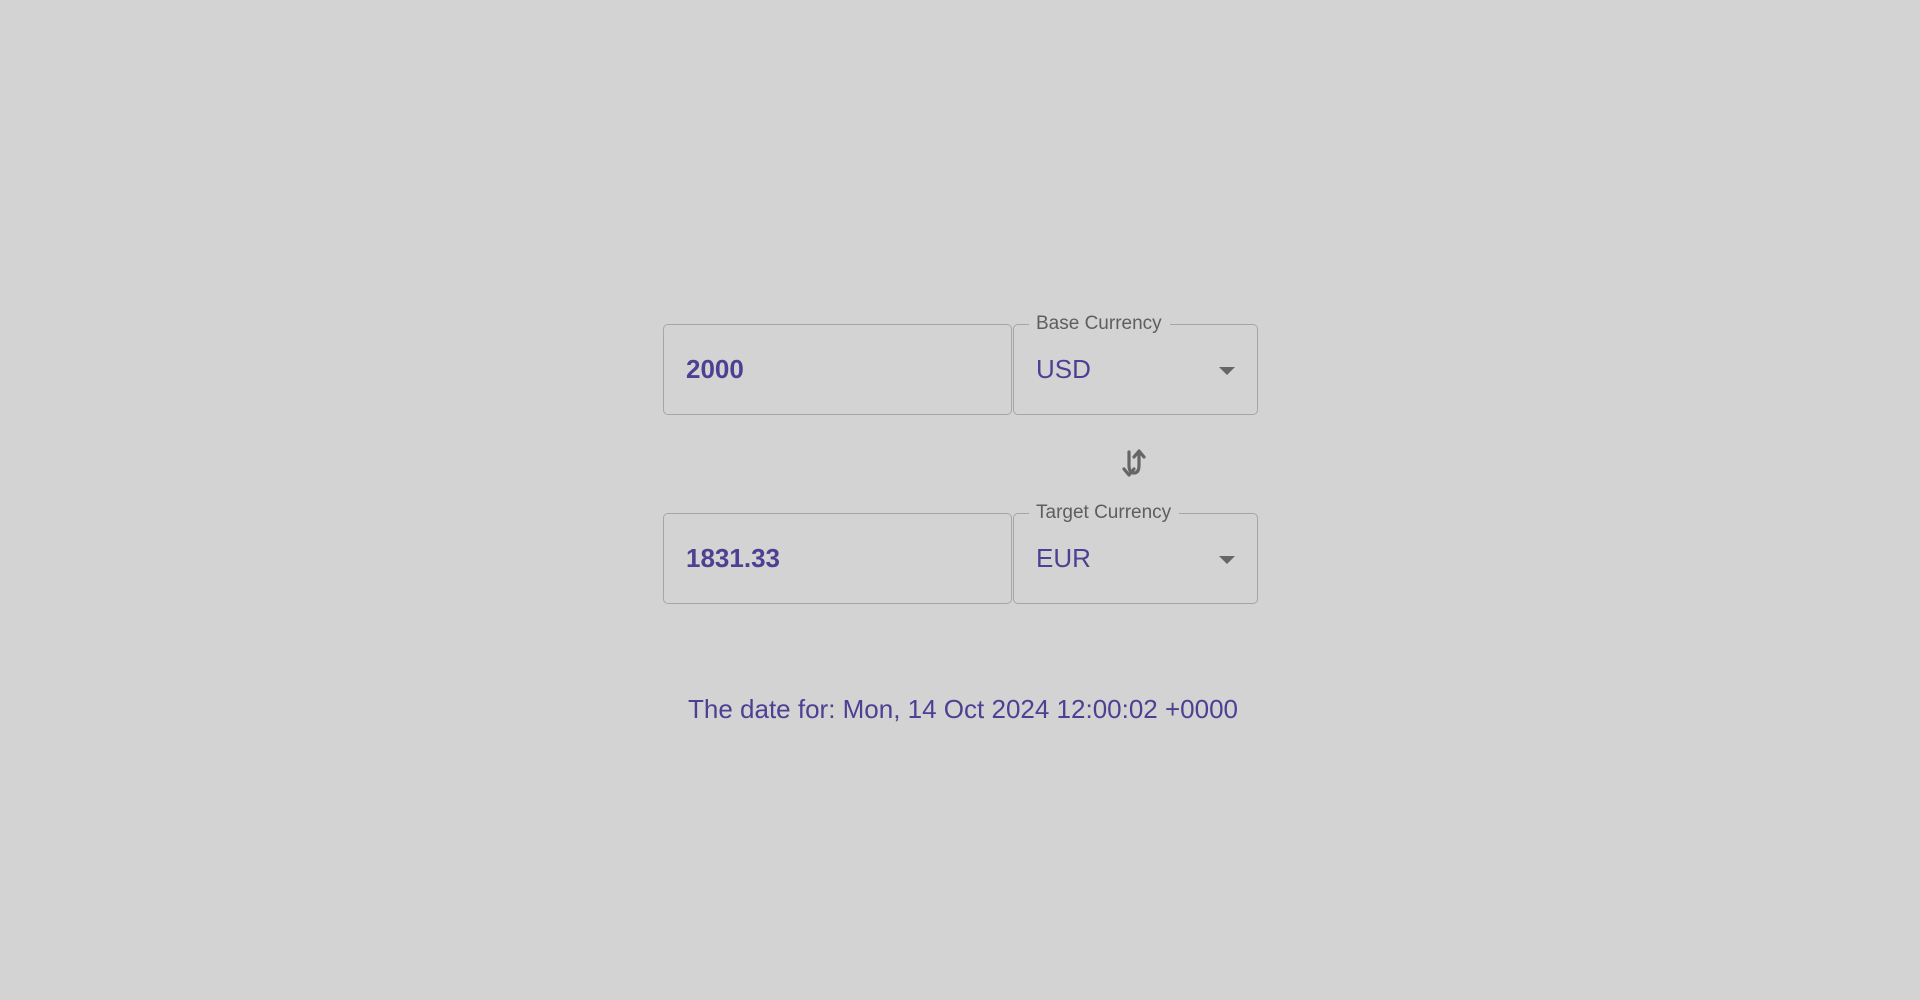 The height and width of the screenshot is (1000, 1920). I want to click on swap-currencies-button, so click(1134, 463).